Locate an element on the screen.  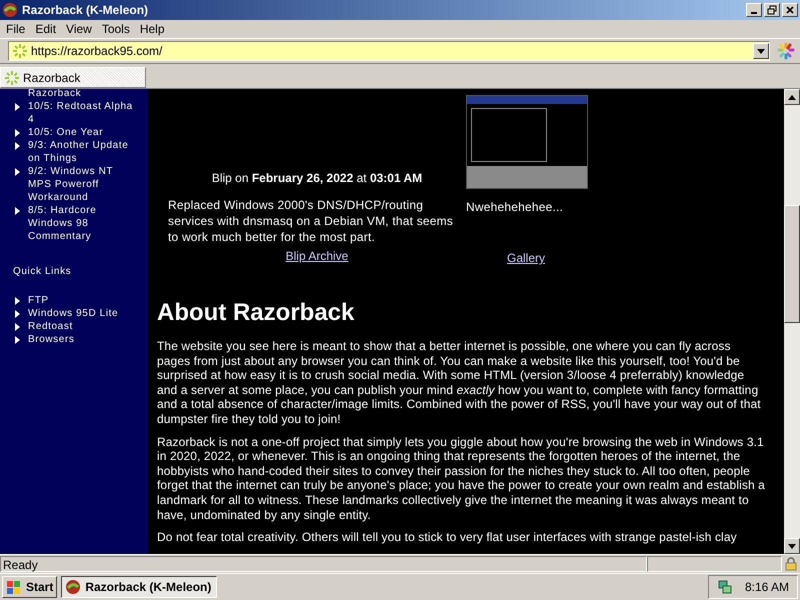
address-field: https://razorback95.com/ is located at coordinates (389, 51).